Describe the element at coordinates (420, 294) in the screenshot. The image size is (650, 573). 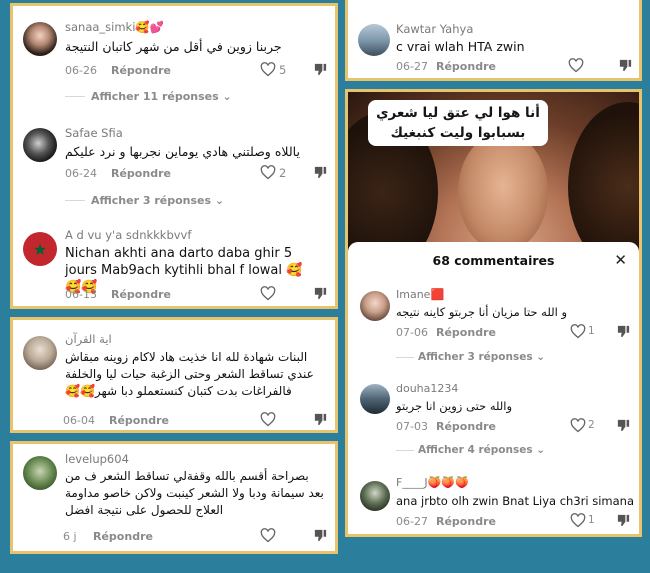
I see `comment-username: Imane🟥` at that location.